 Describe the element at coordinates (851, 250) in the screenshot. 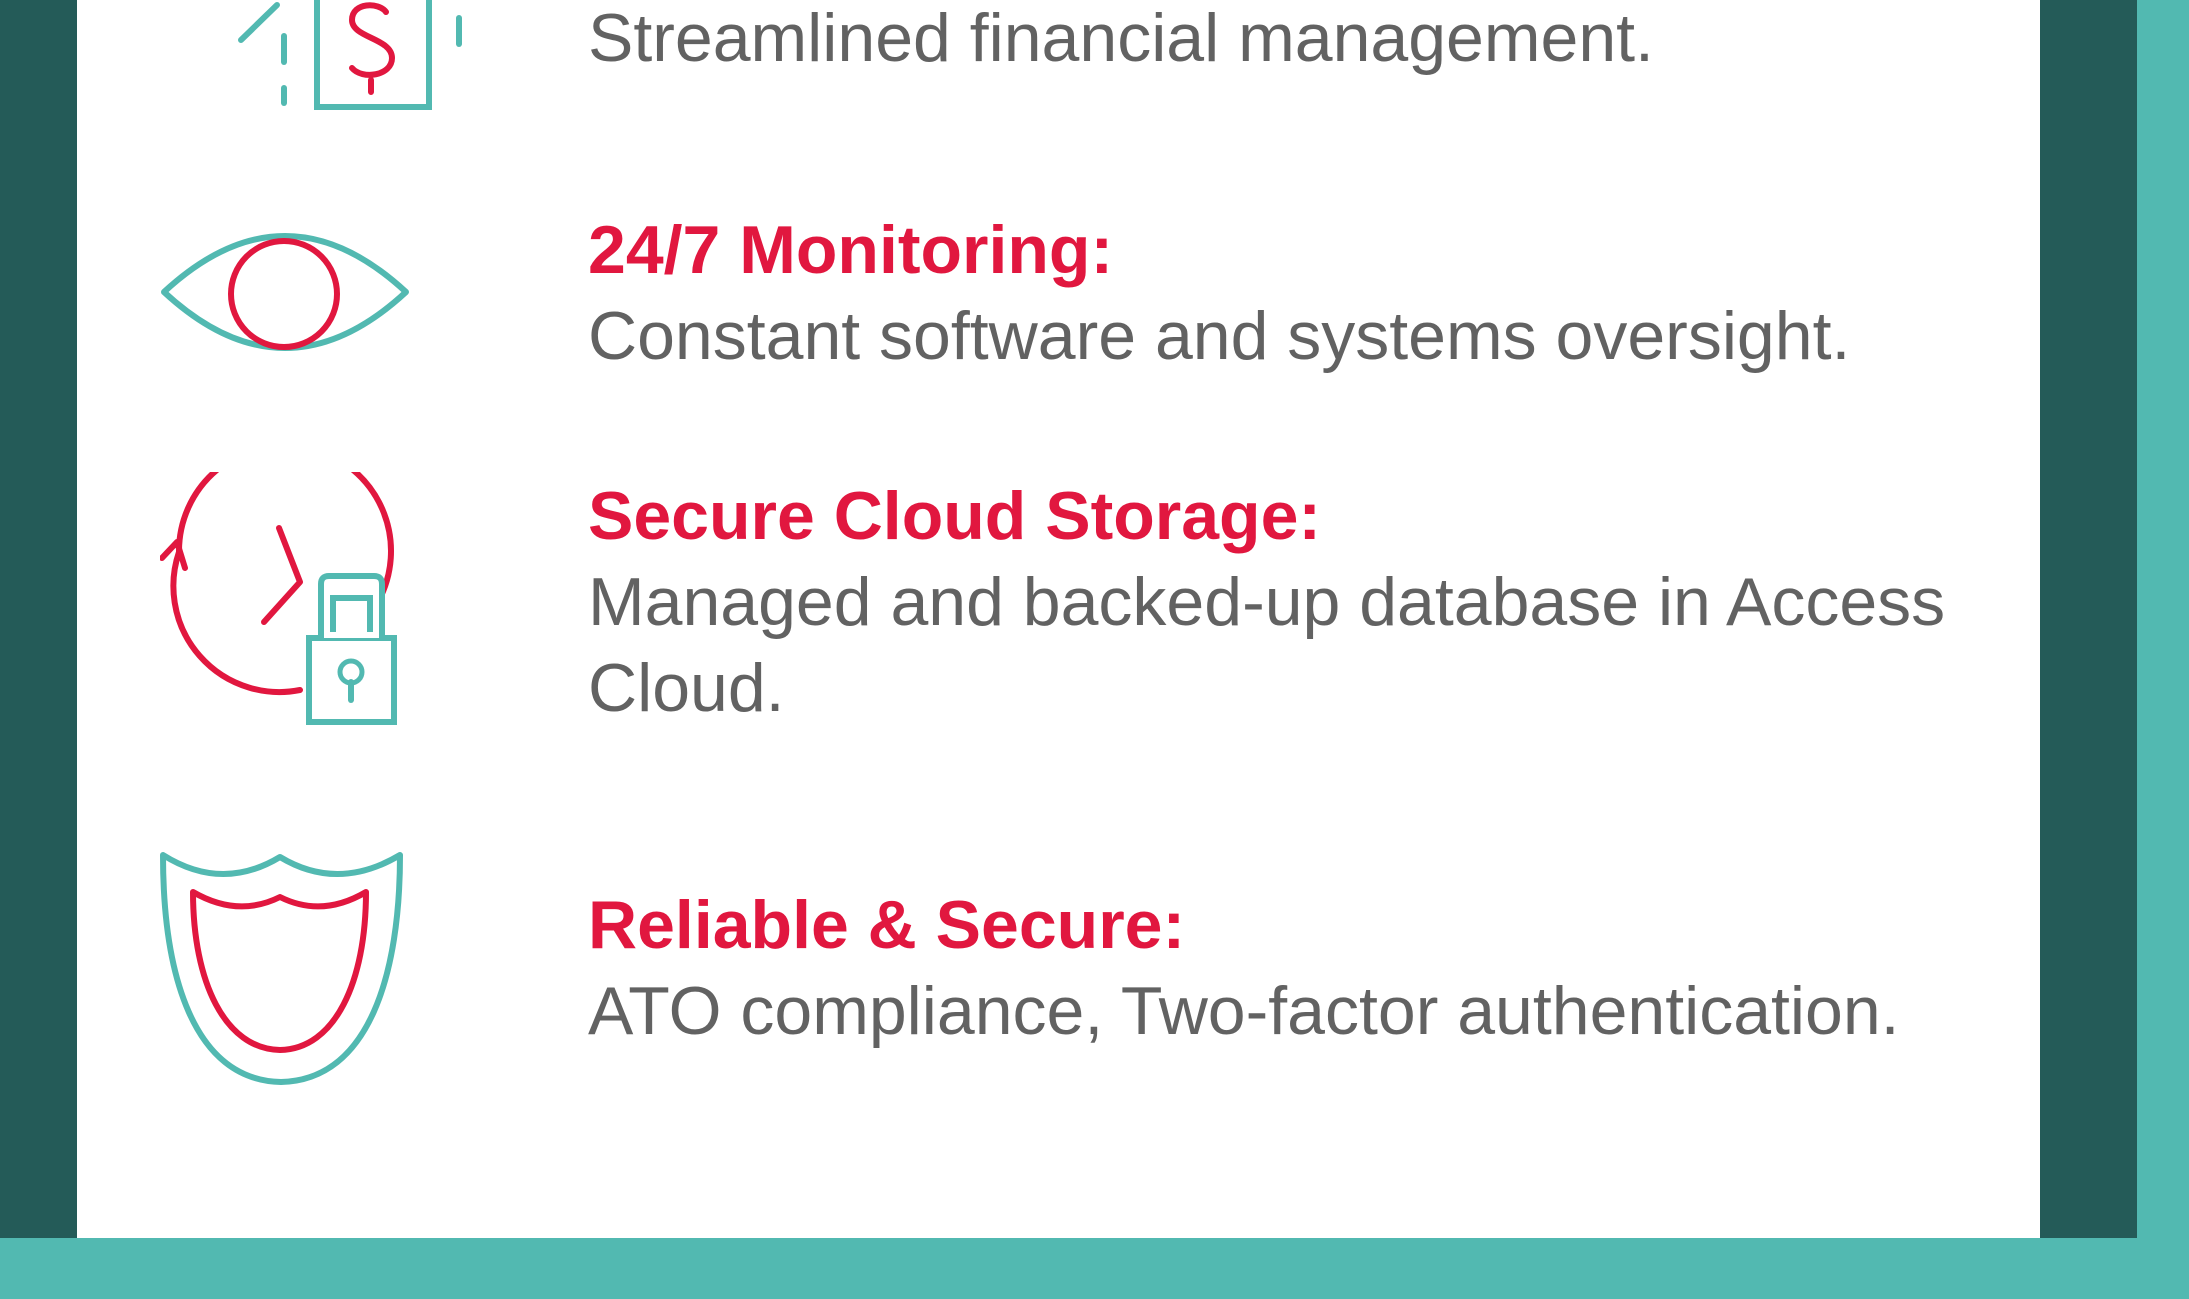

I see `feature-monitoring-title: 24/7 Monitoring:` at that location.